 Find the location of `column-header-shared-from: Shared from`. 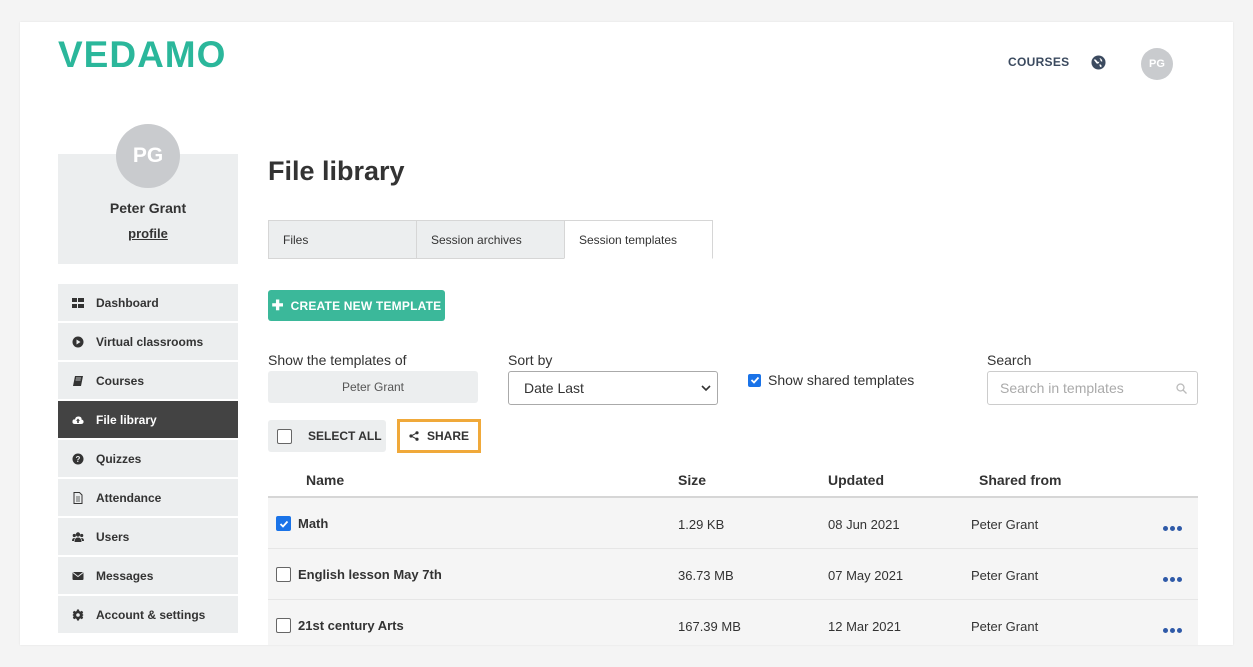

column-header-shared-from: Shared from is located at coordinates (1020, 480).